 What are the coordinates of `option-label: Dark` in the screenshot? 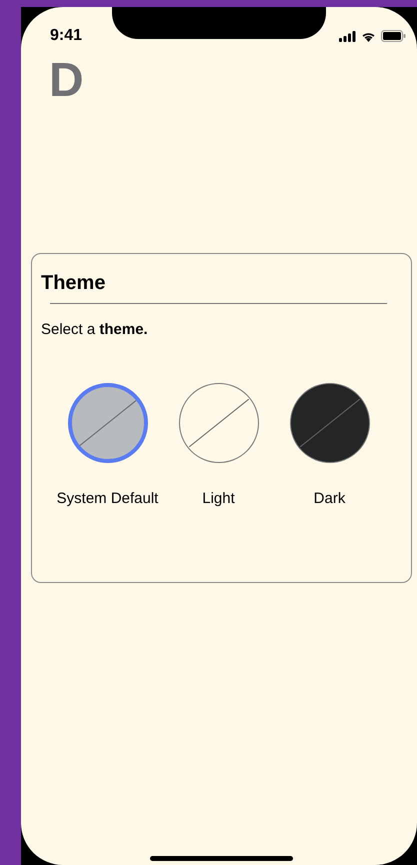 It's located at (330, 498).